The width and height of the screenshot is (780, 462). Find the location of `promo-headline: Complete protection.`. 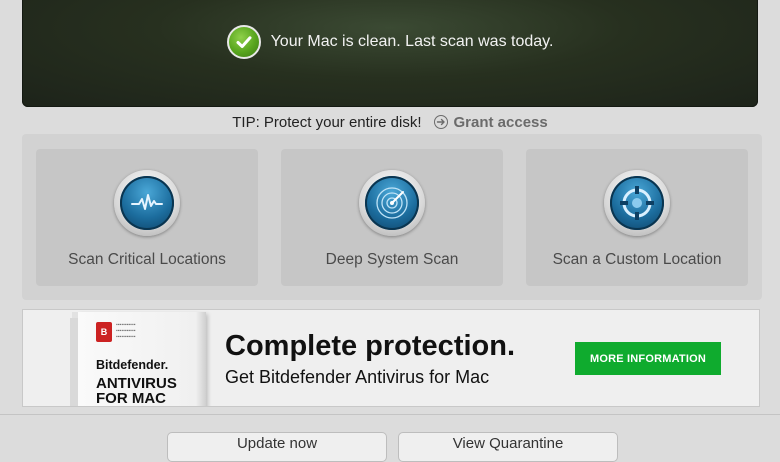

promo-headline: Complete protection. is located at coordinates (370, 346).